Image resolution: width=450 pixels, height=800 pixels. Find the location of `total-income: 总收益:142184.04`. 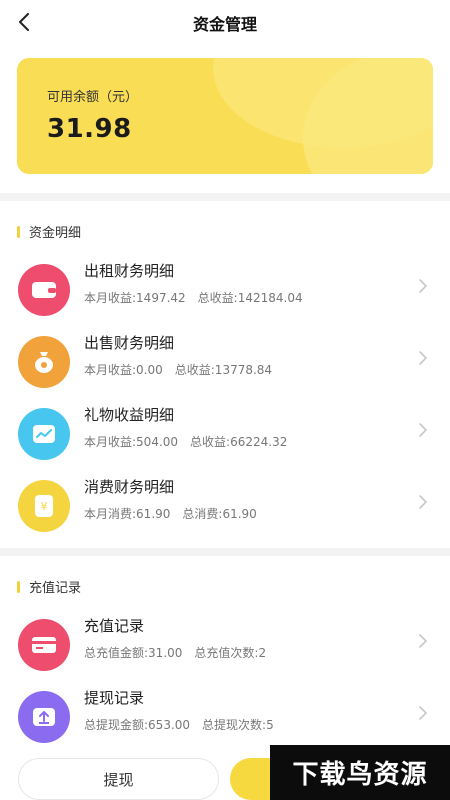

total-income: 总收益:142184.04 is located at coordinates (250, 298).